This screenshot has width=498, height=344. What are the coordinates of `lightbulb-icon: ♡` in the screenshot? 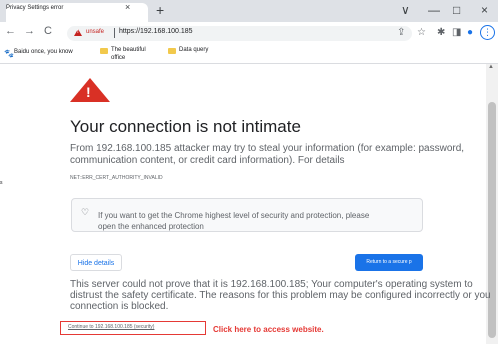 It's located at (85, 212).